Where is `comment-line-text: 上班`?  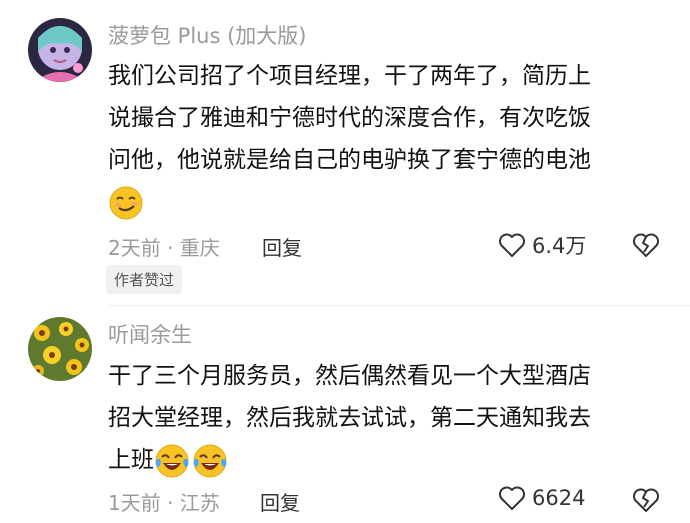 comment-line-text: 上班 is located at coordinates (131, 460).